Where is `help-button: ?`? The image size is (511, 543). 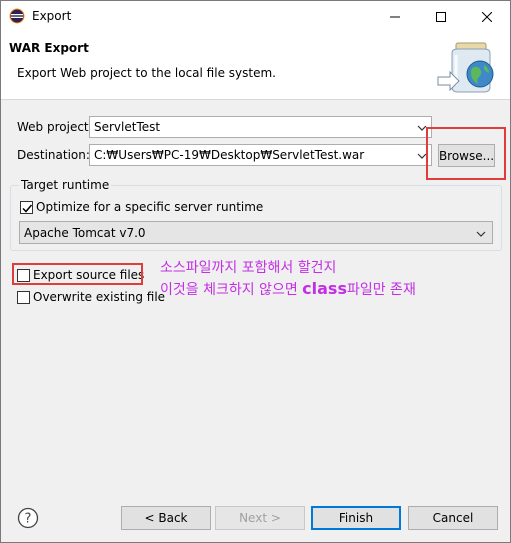
help-button: ? is located at coordinates (28, 518).